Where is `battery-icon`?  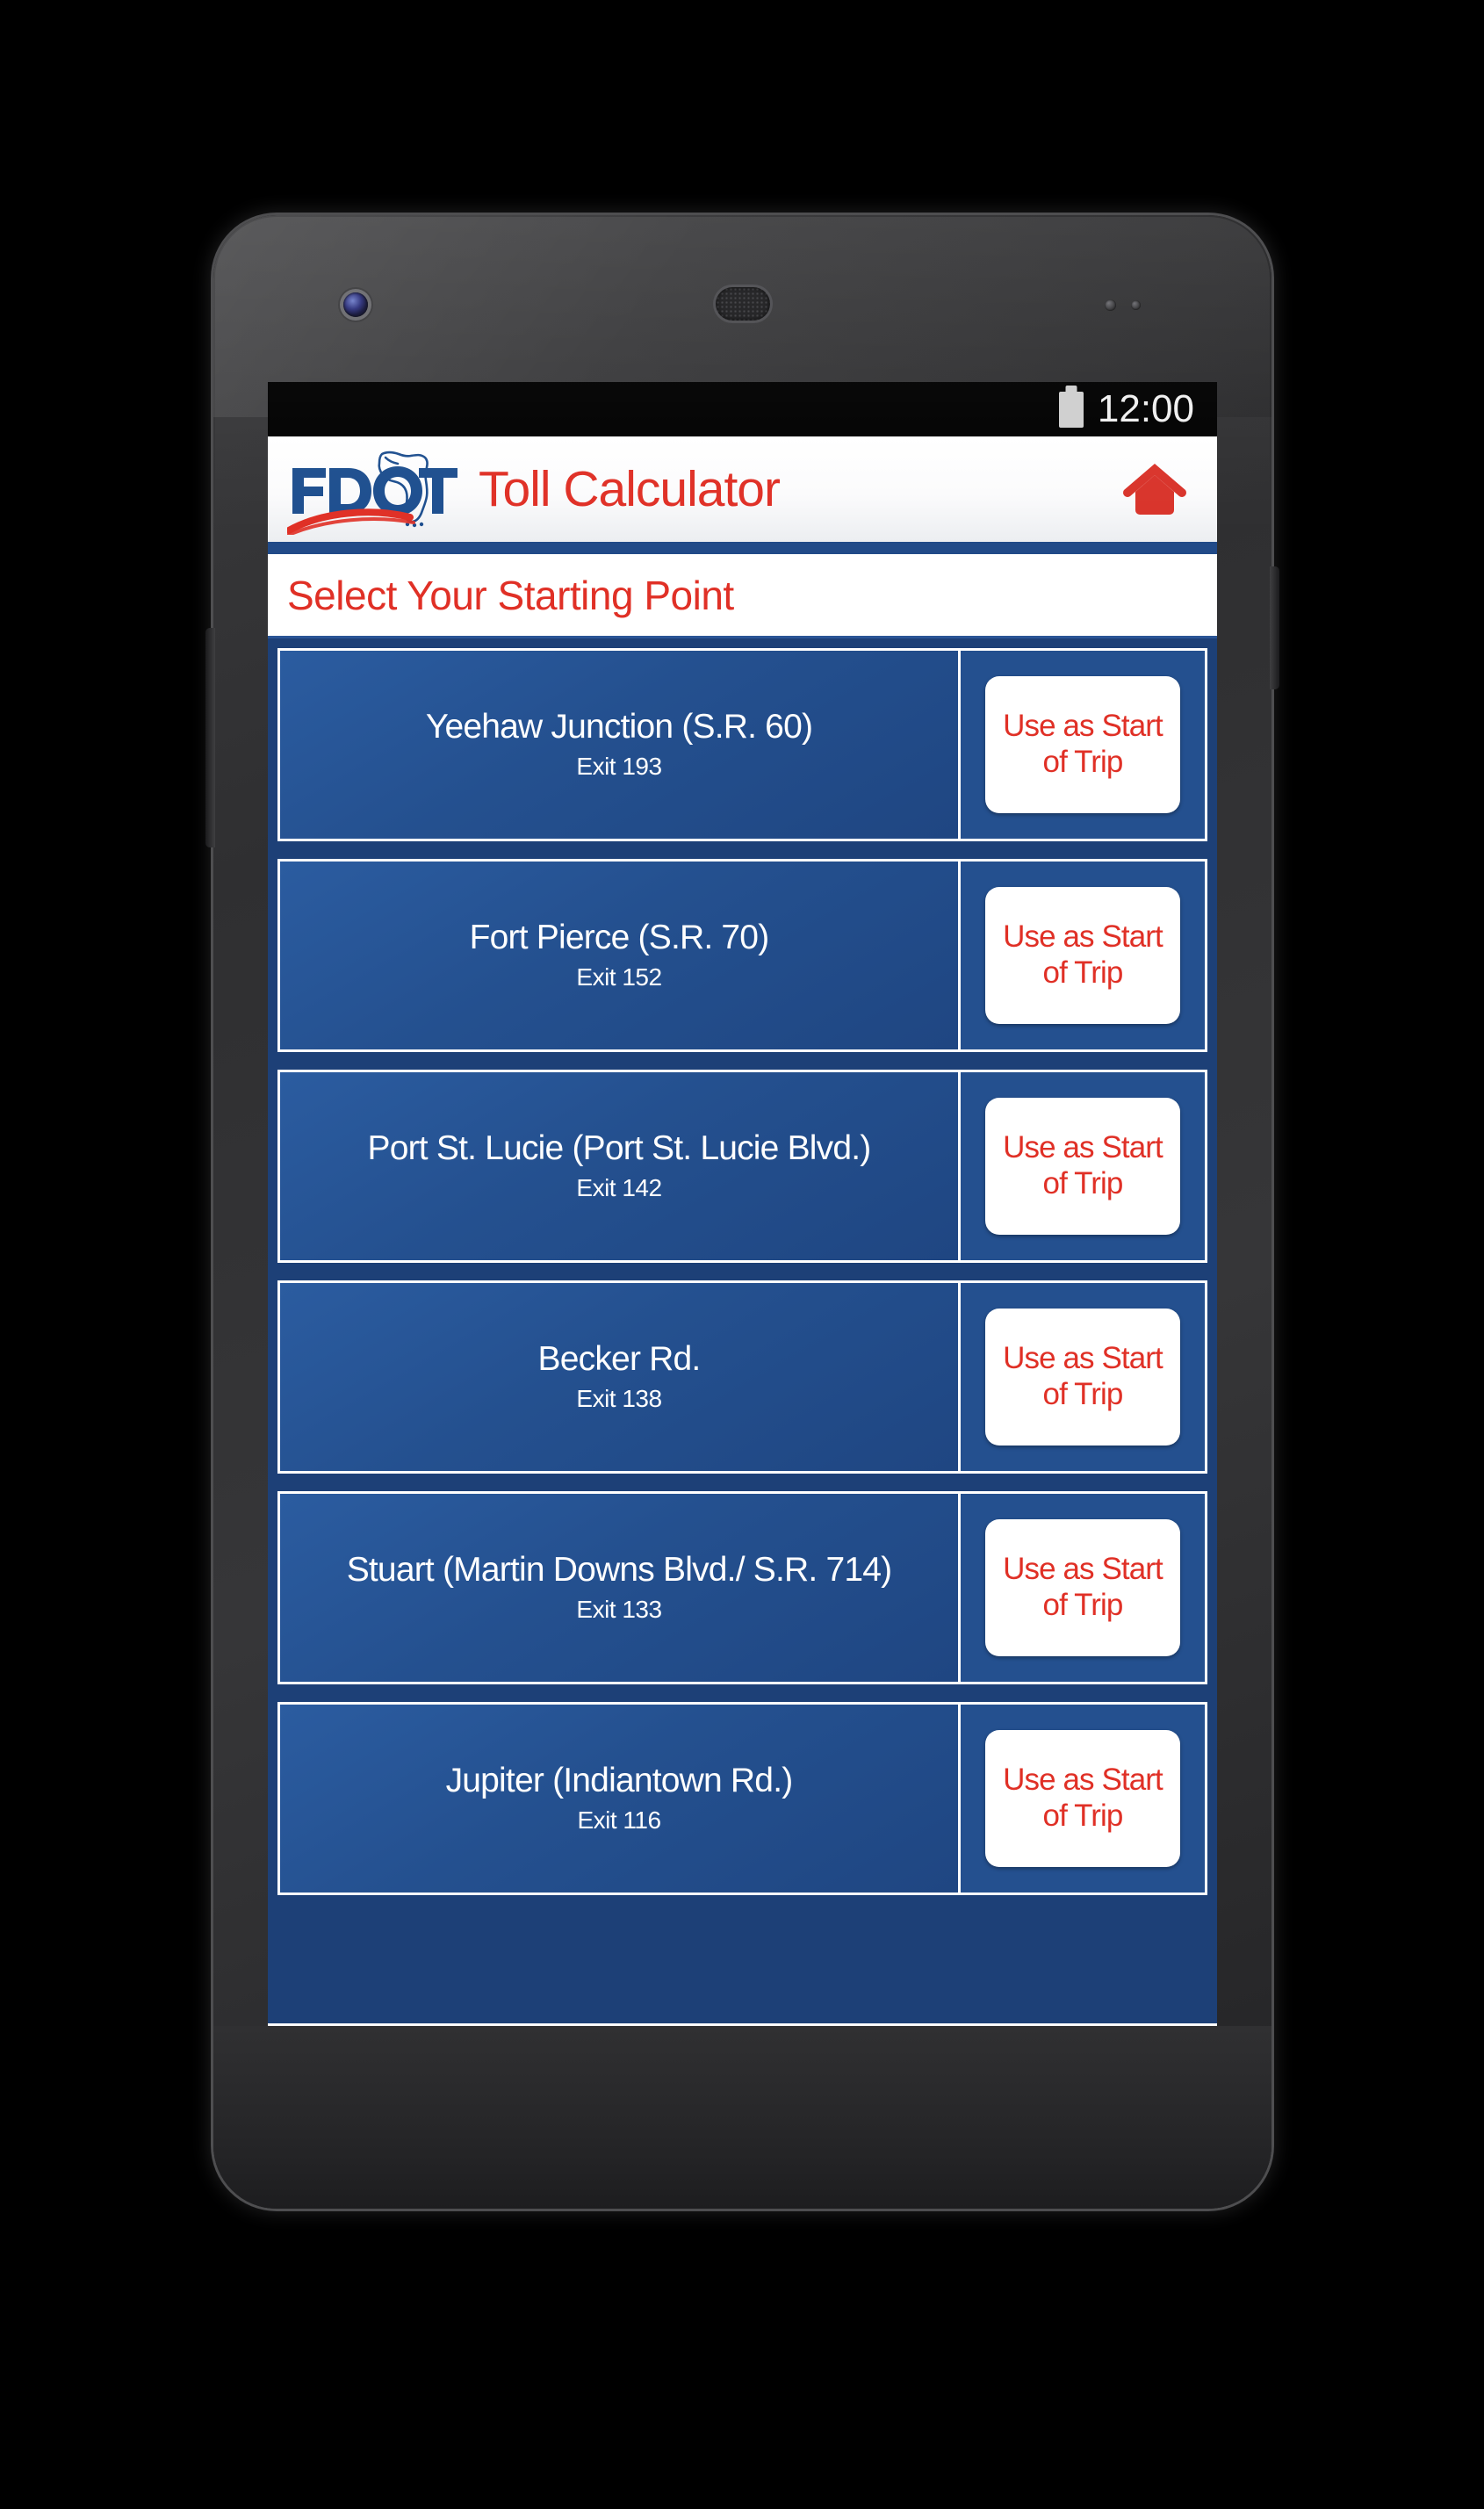 battery-icon is located at coordinates (1071, 409).